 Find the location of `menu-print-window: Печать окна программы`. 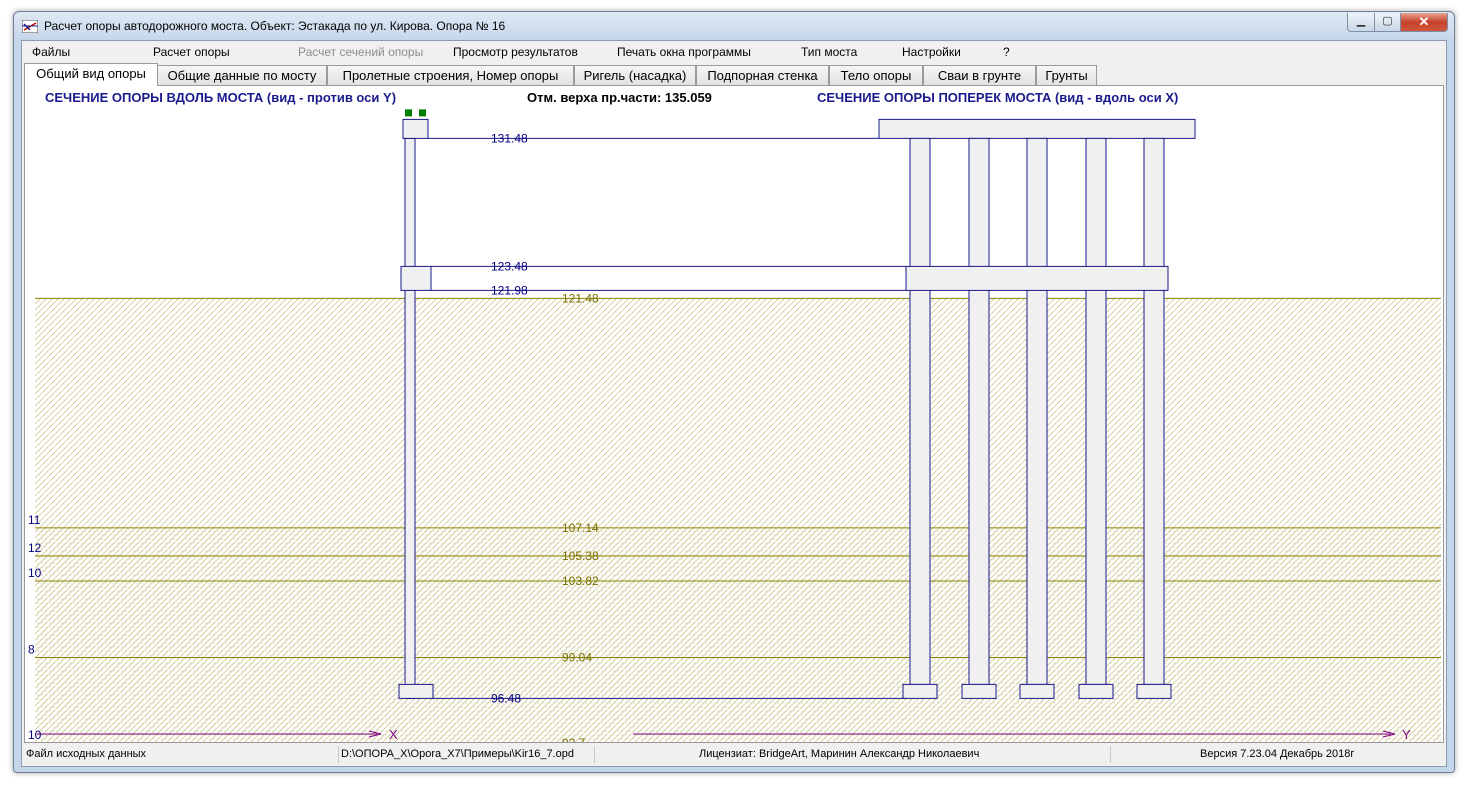

menu-print-window: Печать окна программы is located at coordinates (684, 52).